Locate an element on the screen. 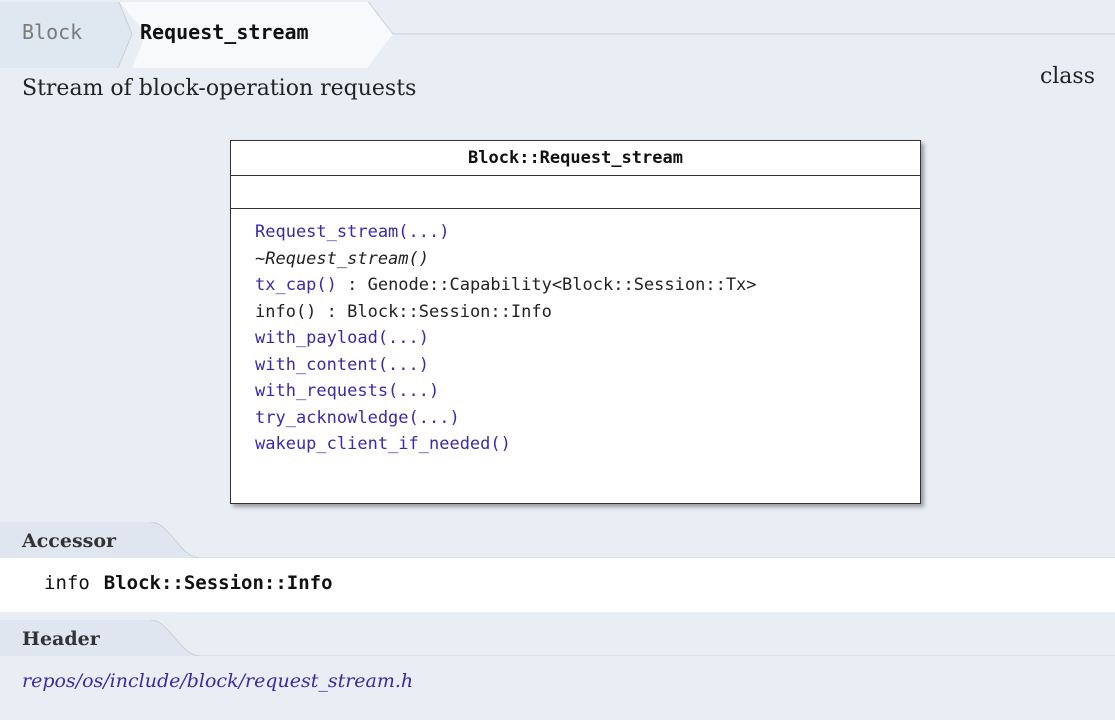 Image resolution: width=1115 pixels, height=720 pixels. method-link: wakeup_client_if_needed() is located at coordinates (383, 444).